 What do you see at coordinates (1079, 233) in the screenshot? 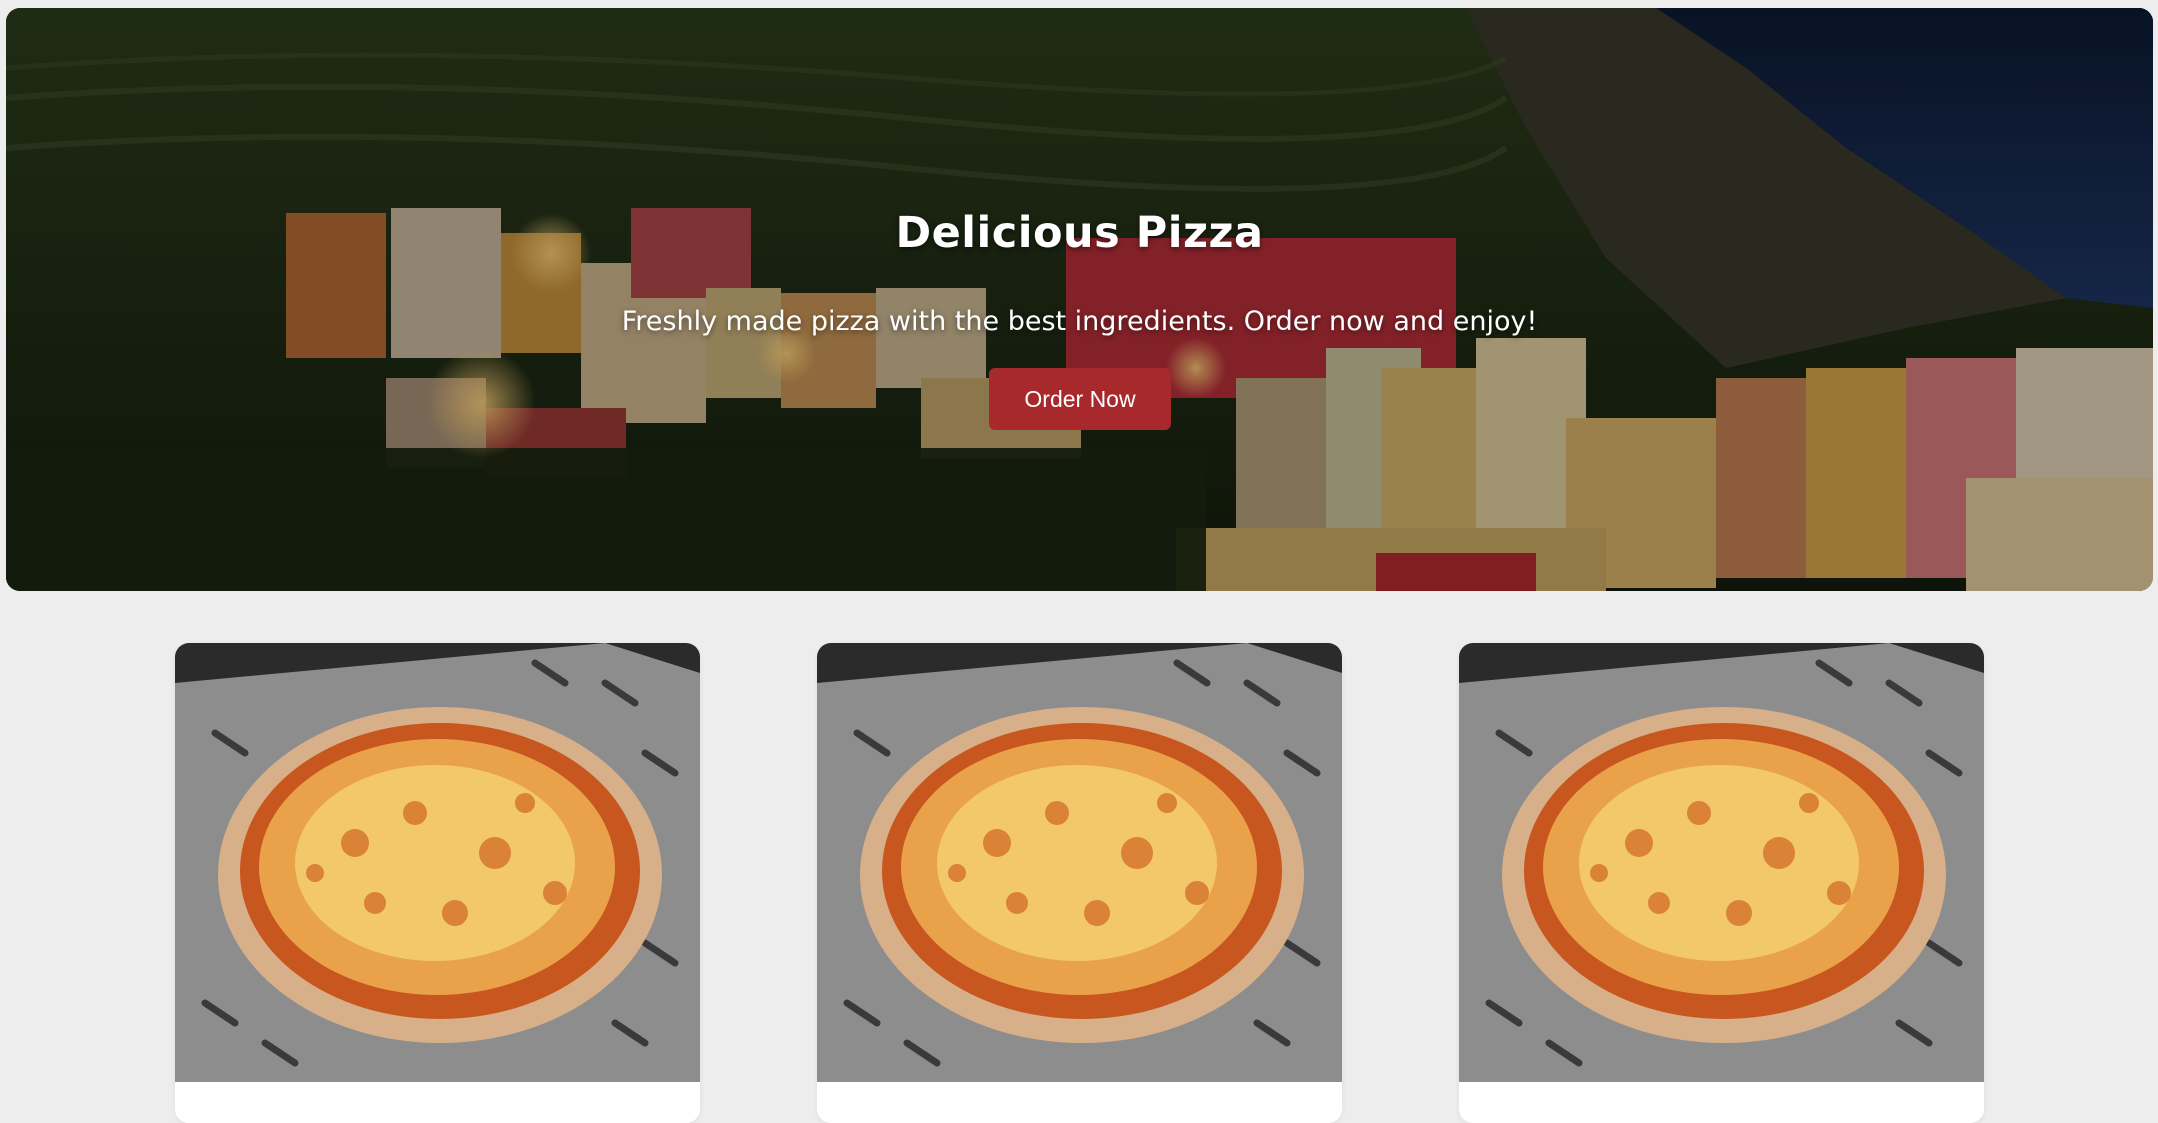
I see `hero-title: Delicious Pizza` at bounding box center [1079, 233].